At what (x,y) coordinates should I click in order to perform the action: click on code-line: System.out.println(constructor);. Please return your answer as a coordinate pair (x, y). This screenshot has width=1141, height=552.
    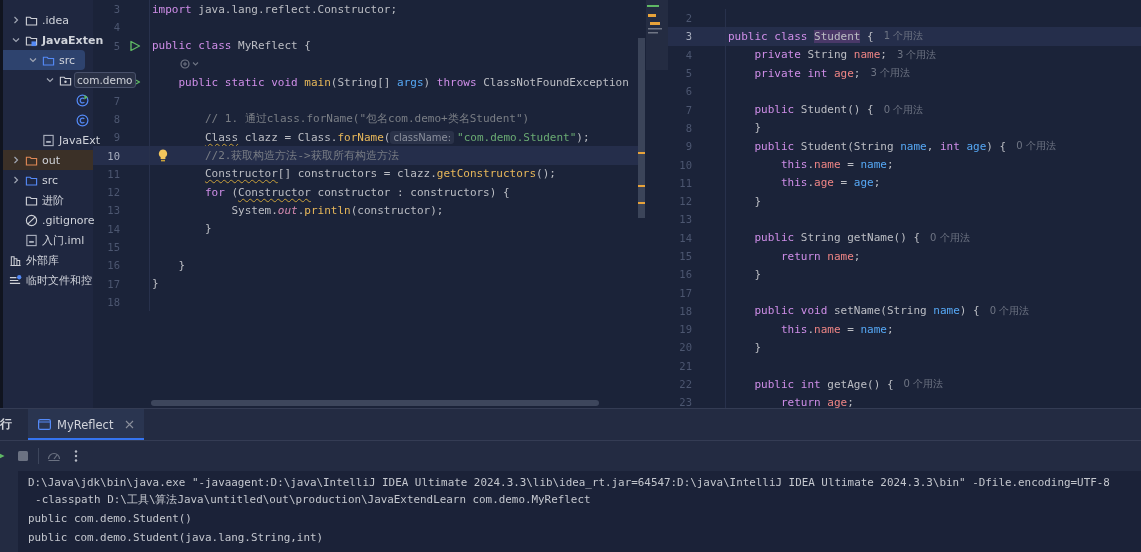
    Looking at the image, I should click on (337, 210).